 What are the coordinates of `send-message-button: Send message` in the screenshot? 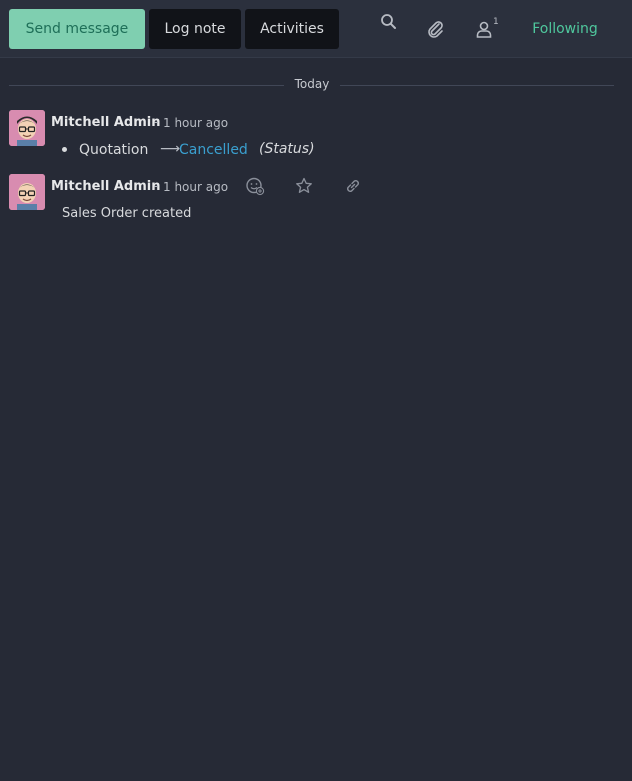 It's located at (77, 29).